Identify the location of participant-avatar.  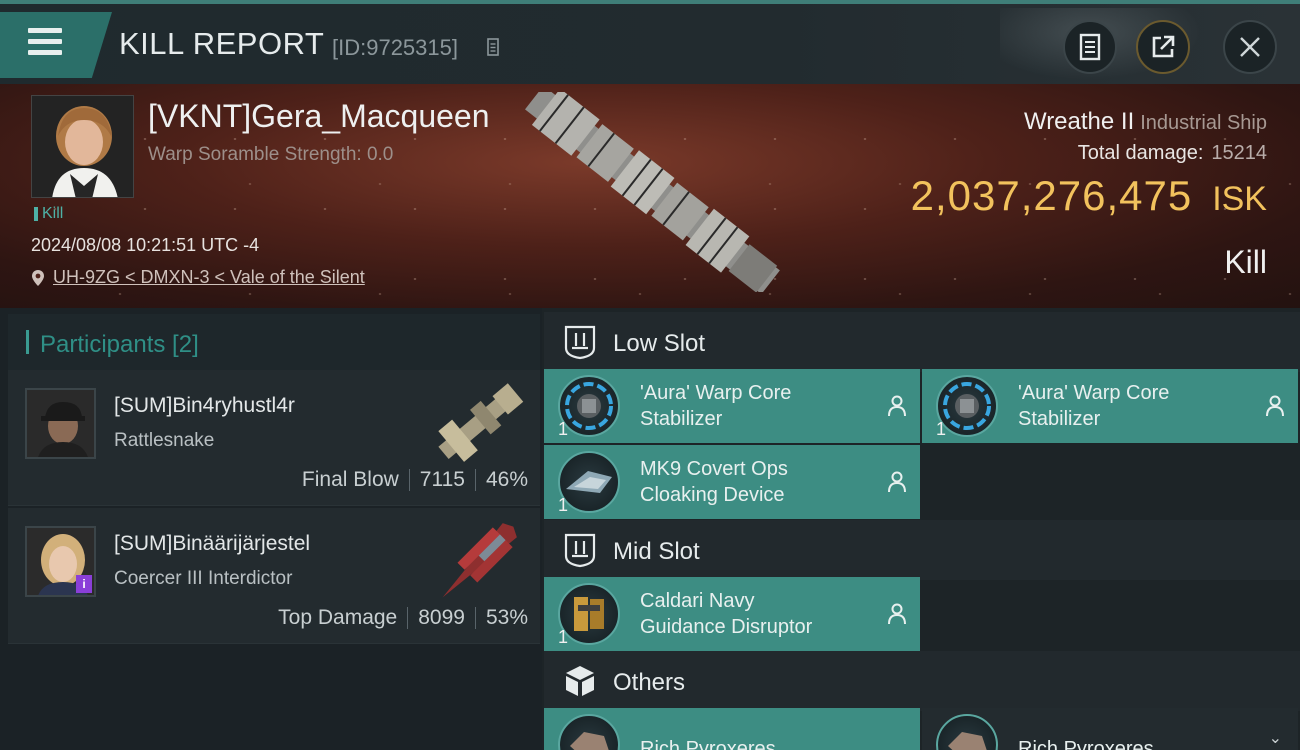
(60, 423).